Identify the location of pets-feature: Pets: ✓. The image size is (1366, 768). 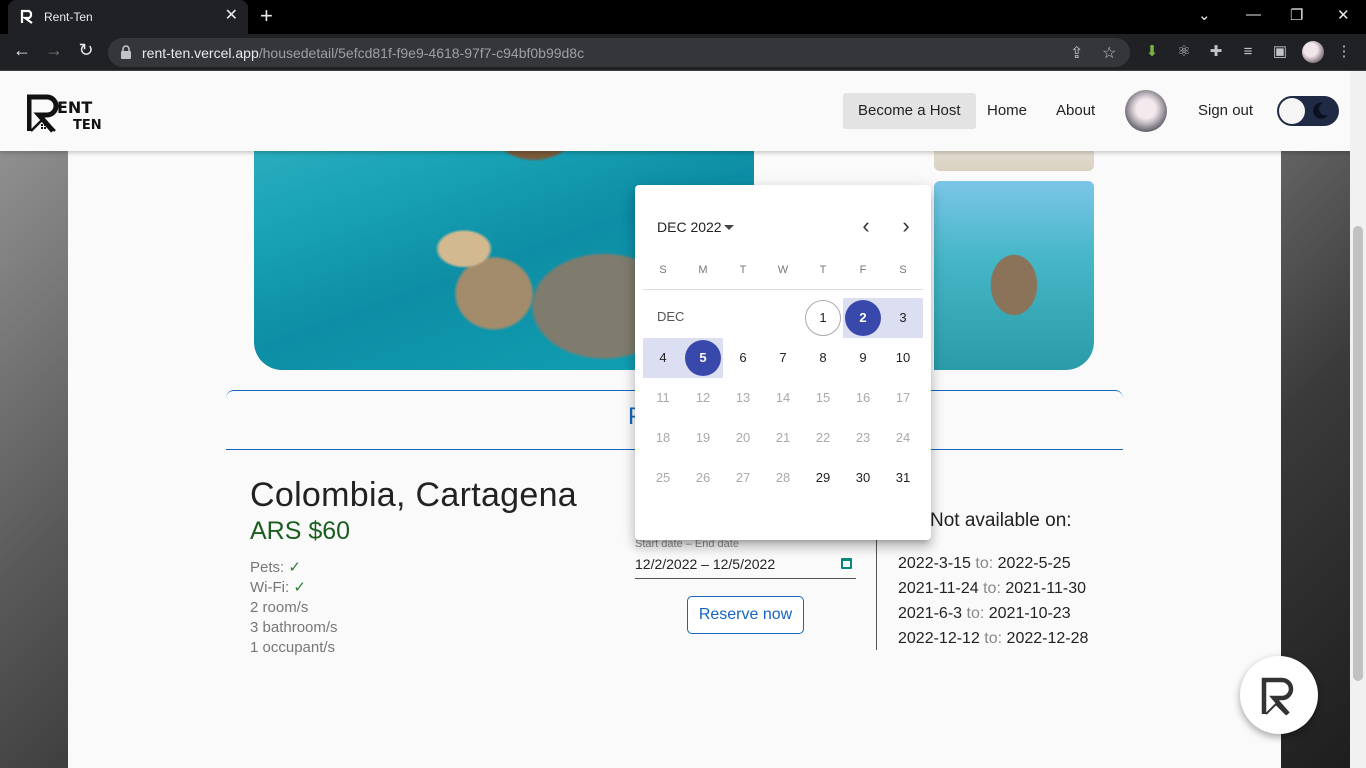
(413, 568).